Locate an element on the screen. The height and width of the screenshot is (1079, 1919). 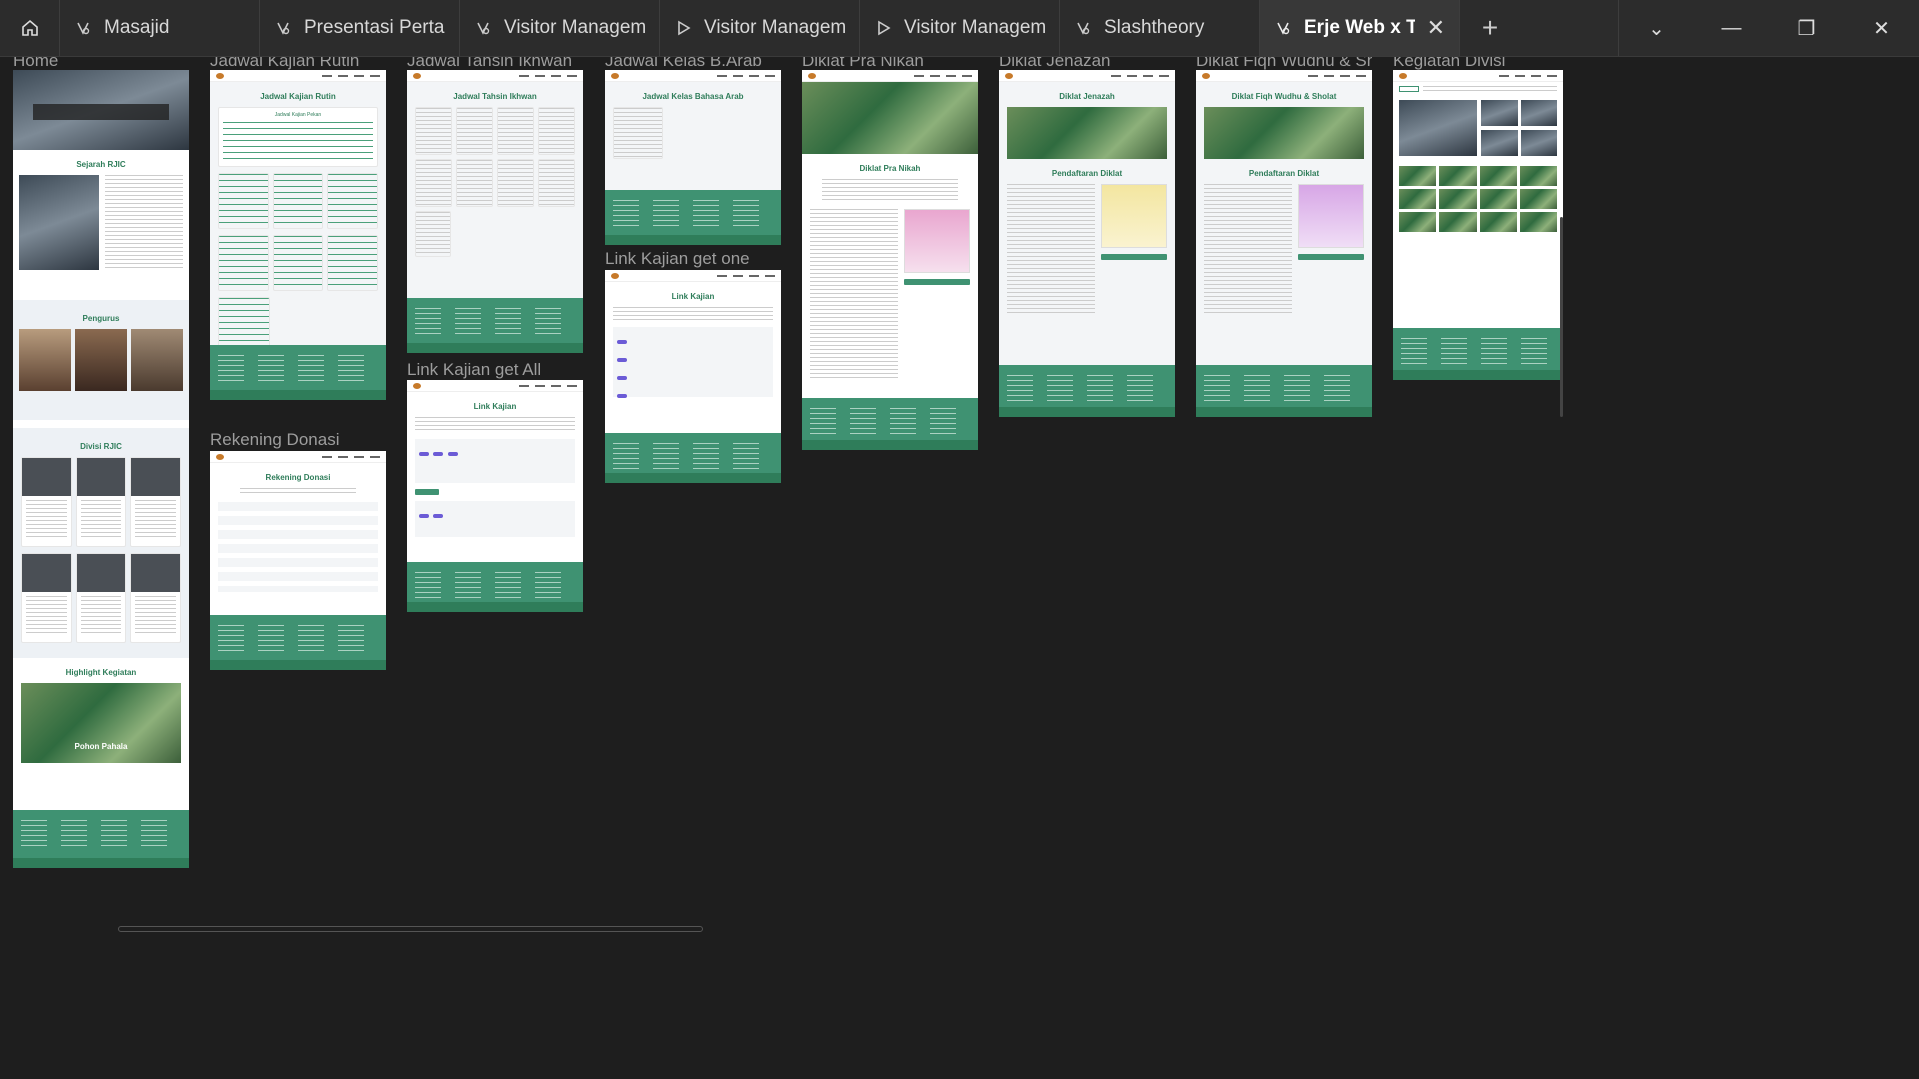
jenazah-poster is located at coordinates (1134, 216).